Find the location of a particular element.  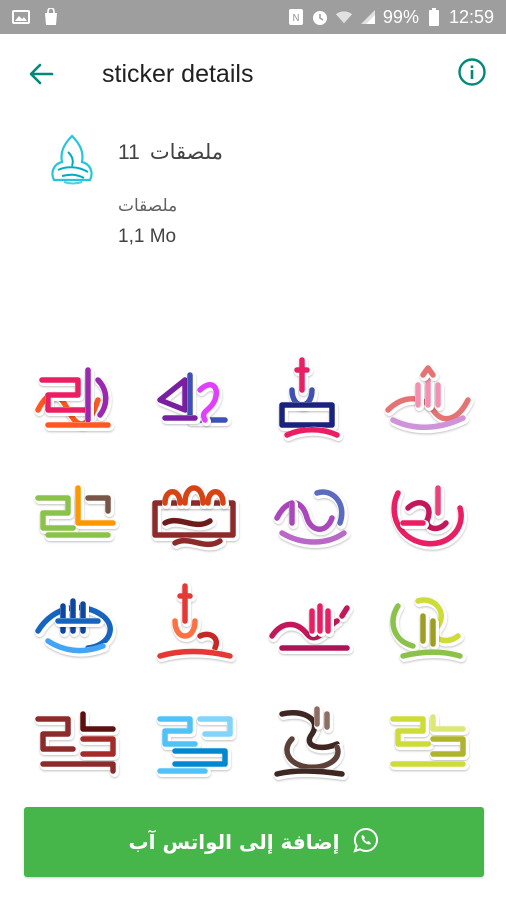

pack-size: 1,1 Mo is located at coordinates (147, 236).